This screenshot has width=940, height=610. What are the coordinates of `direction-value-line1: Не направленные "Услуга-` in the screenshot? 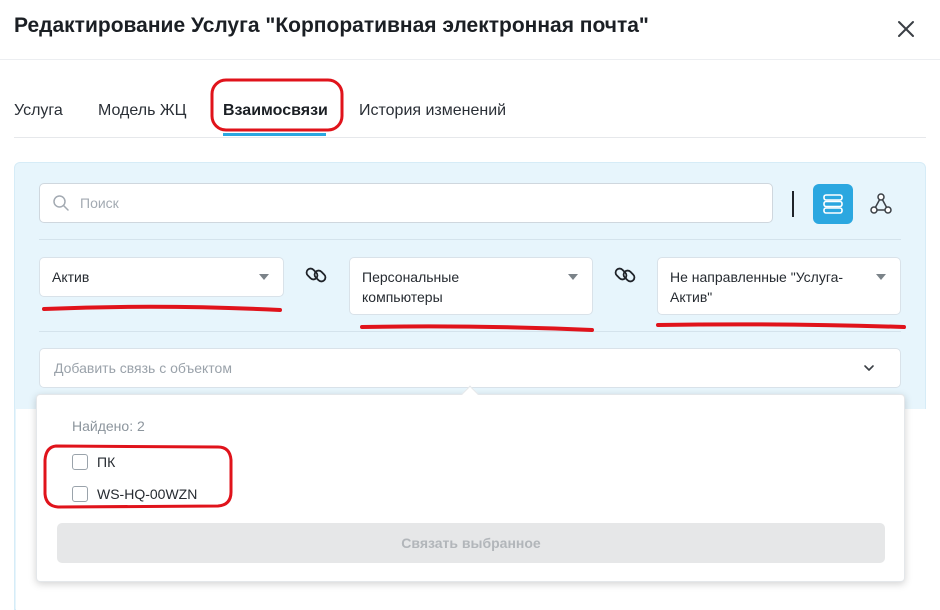 It's located at (757, 277).